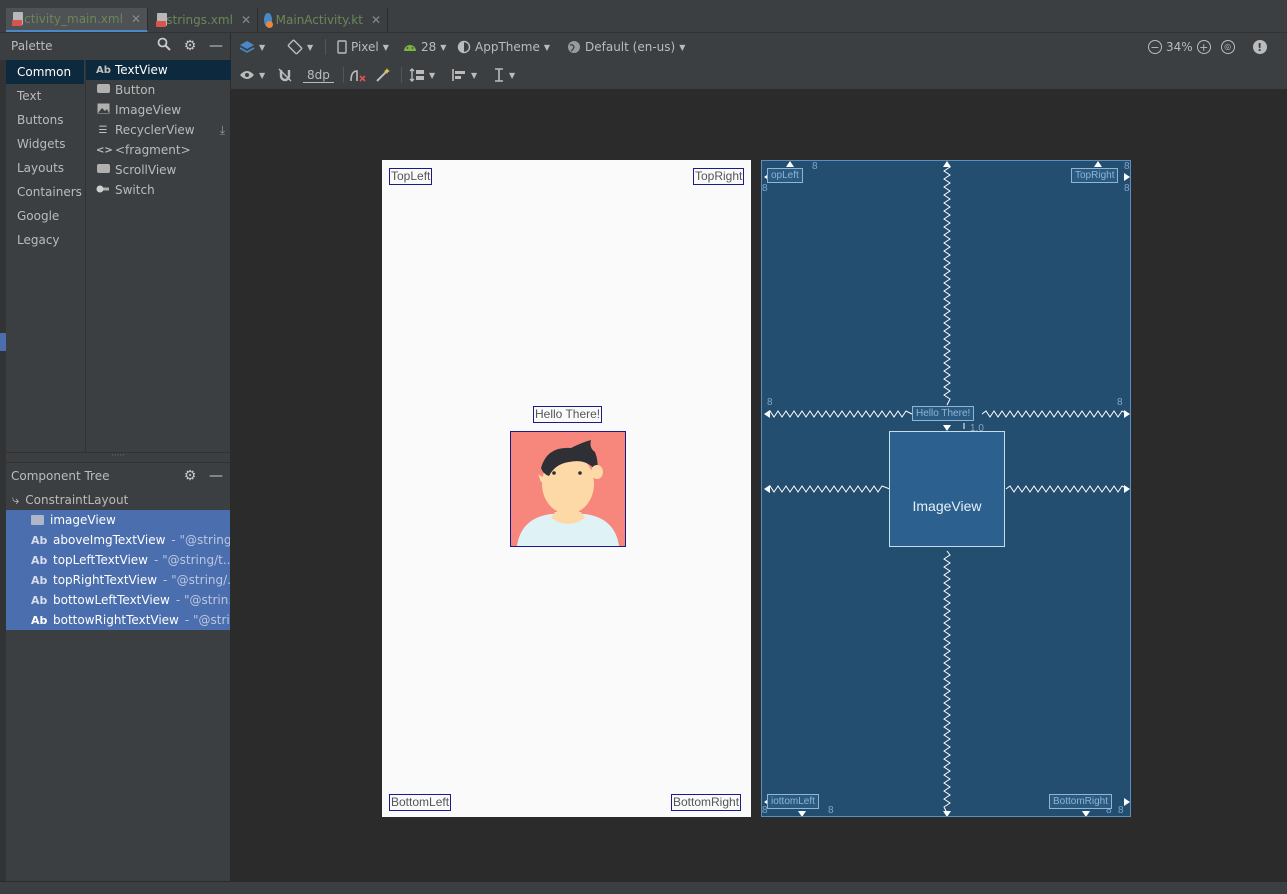 This screenshot has width=1287, height=894. What do you see at coordinates (158, 150) in the screenshot?
I see `palette-item-fragment: <> <fragment>` at bounding box center [158, 150].